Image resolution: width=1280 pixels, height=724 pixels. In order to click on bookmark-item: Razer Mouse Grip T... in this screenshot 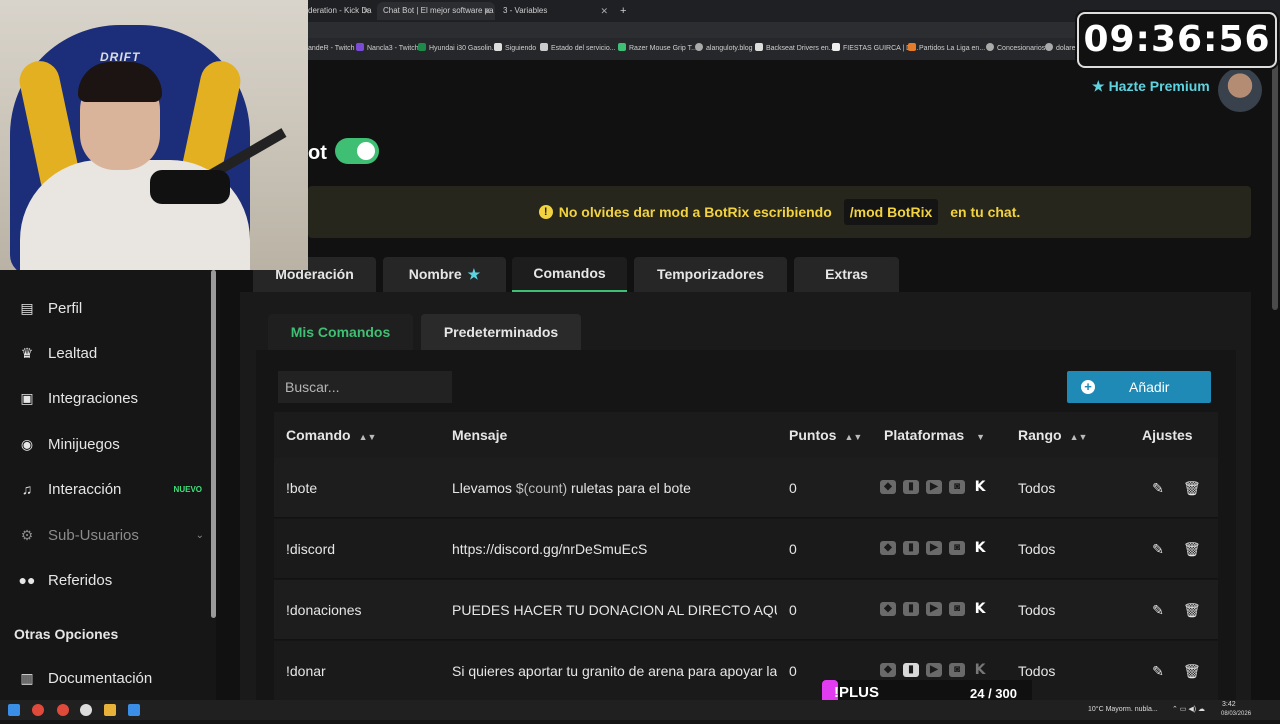, I will do `click(657, 49)`.